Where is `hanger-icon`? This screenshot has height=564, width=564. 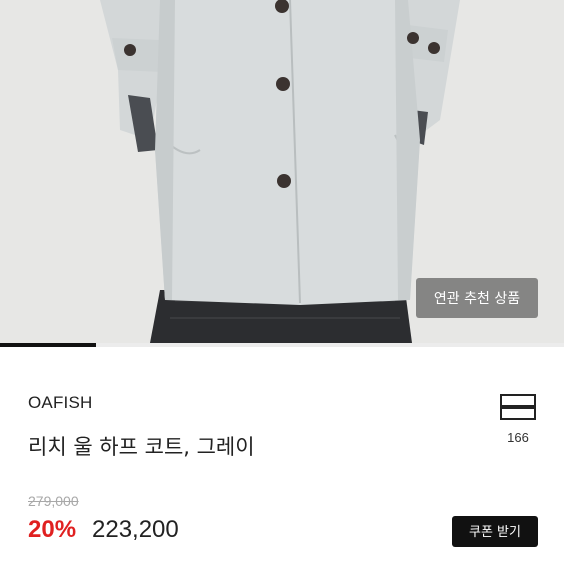 hanger-icon is located at coordinates (518, 407).